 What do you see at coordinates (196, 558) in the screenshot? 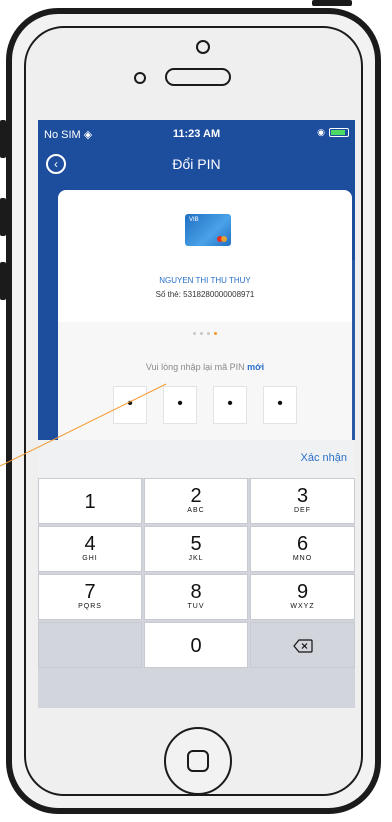
I see `key-letters: JKL` at bounding box center [196, 558].